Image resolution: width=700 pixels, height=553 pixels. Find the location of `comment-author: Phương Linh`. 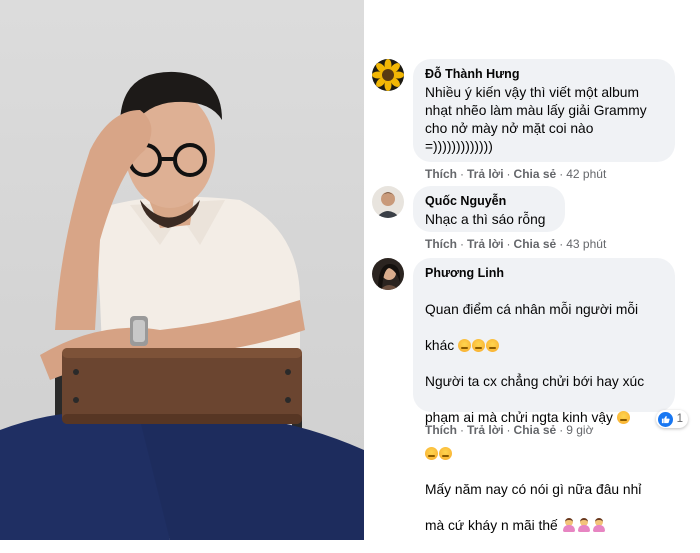

comment-author: Phương Linh is located at coordinates (544, 273).